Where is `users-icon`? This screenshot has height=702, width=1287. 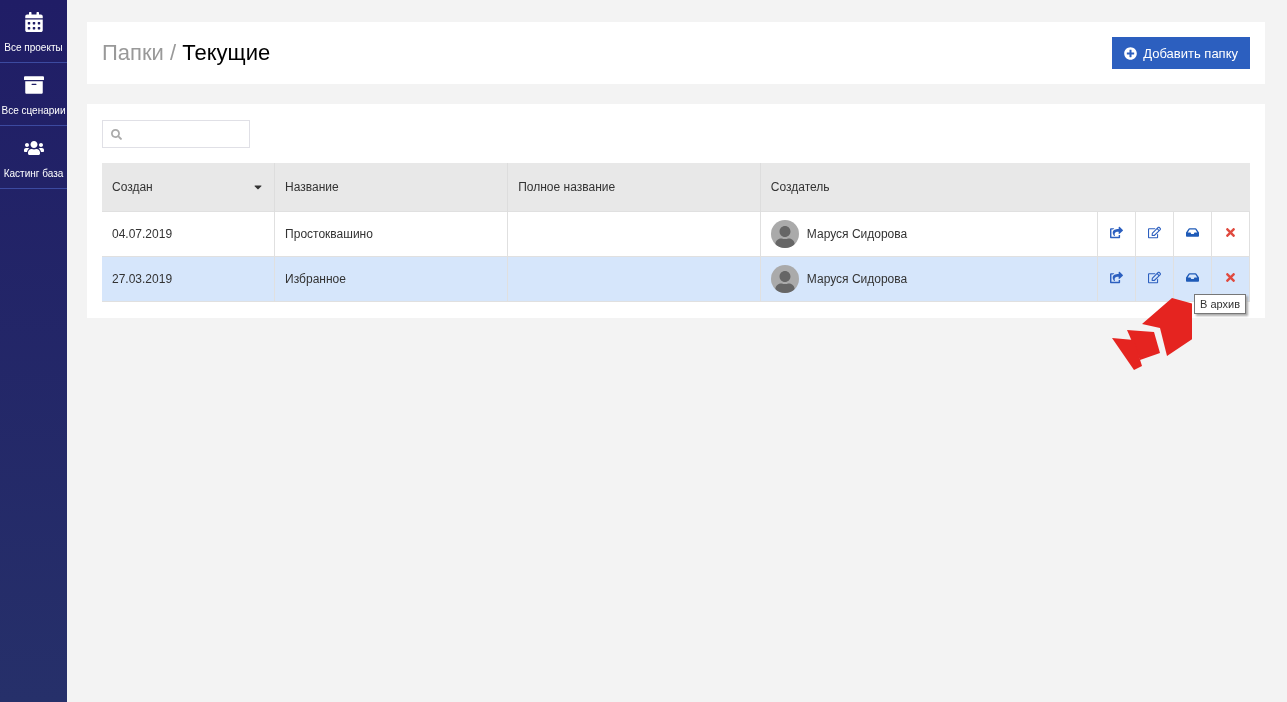 users-icon is located at coordinates (33, 148).